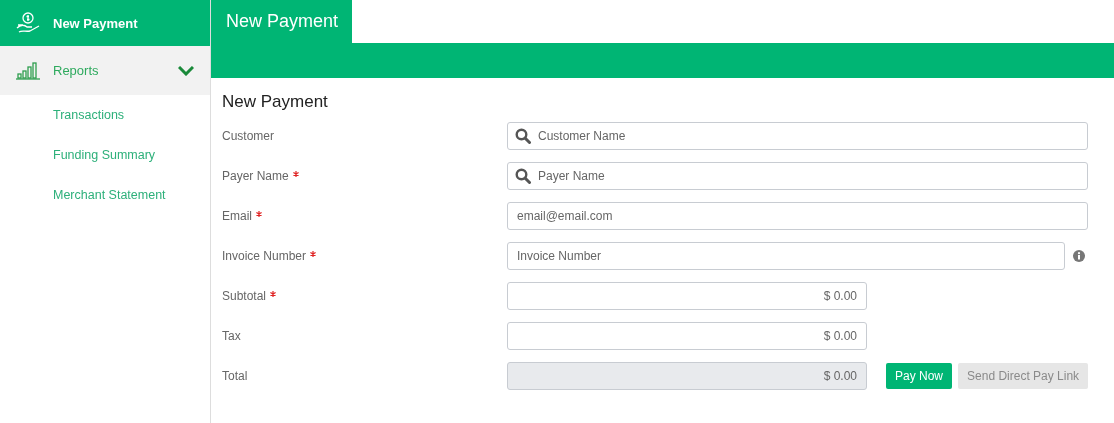  Describe the element at coordinates (269, 256) in the screenshot. I see `field-label: Invoice Number` at that location.